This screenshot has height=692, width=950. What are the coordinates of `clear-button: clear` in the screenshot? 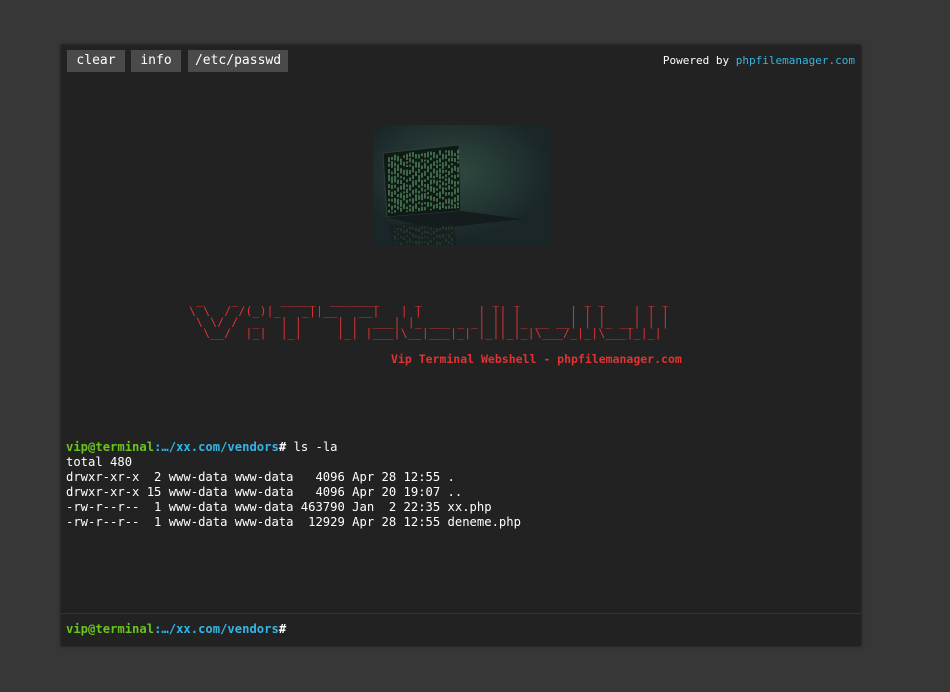 It's located at (96, 61).